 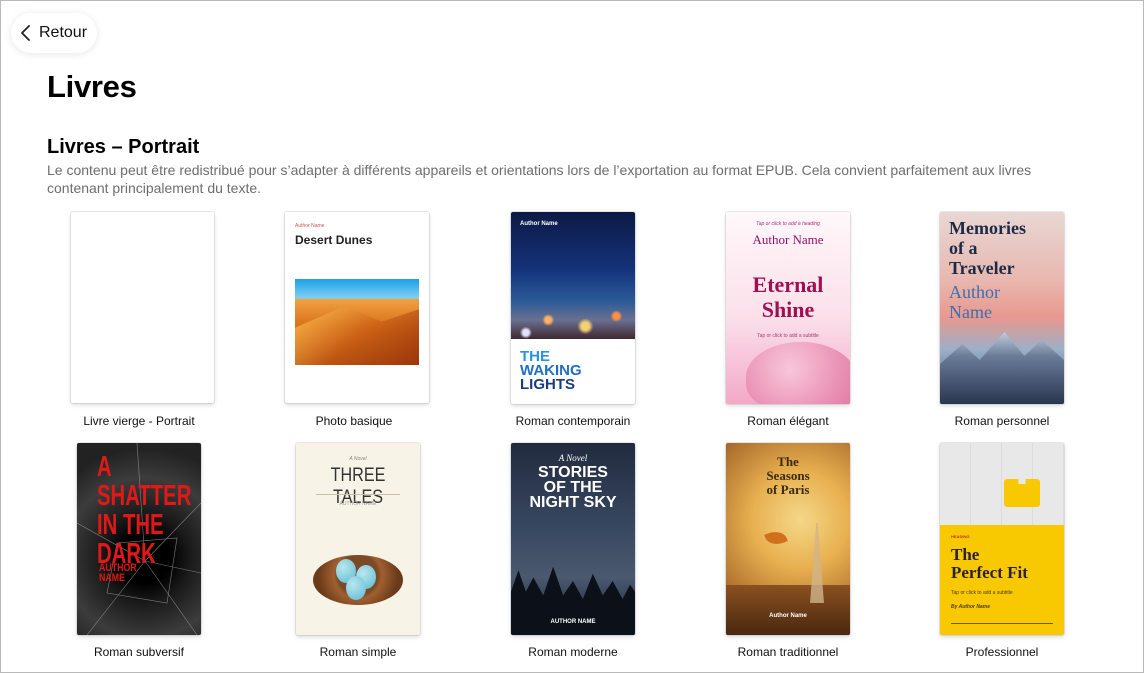 I want to click on template-label: Roman élégant, so click(x=788, y=421).